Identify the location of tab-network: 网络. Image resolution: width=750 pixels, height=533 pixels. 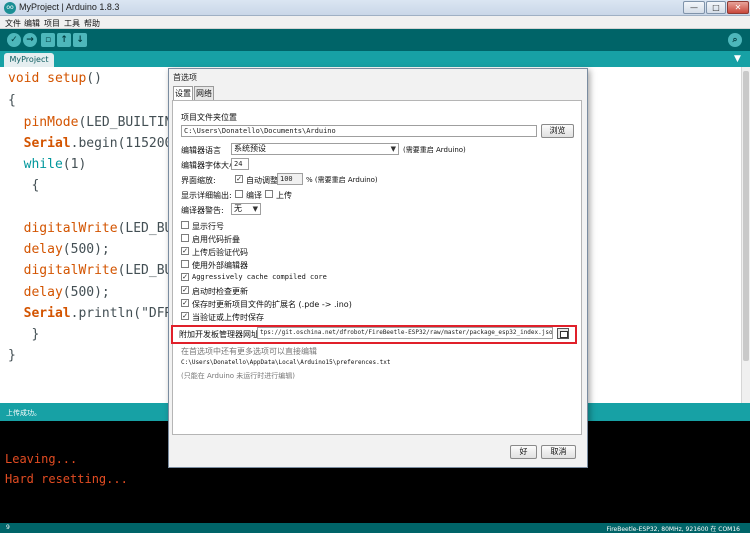
(204, 93).